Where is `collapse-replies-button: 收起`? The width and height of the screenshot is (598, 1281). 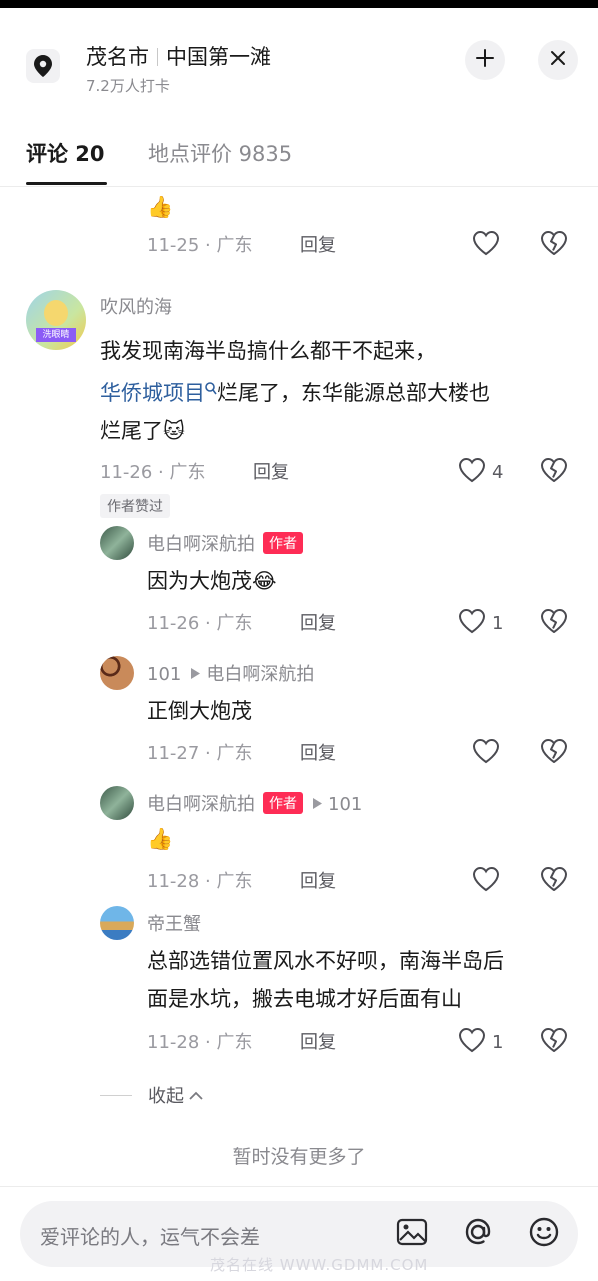 collapse-replies-button: 收起 is located at coordinates (152, 1095).